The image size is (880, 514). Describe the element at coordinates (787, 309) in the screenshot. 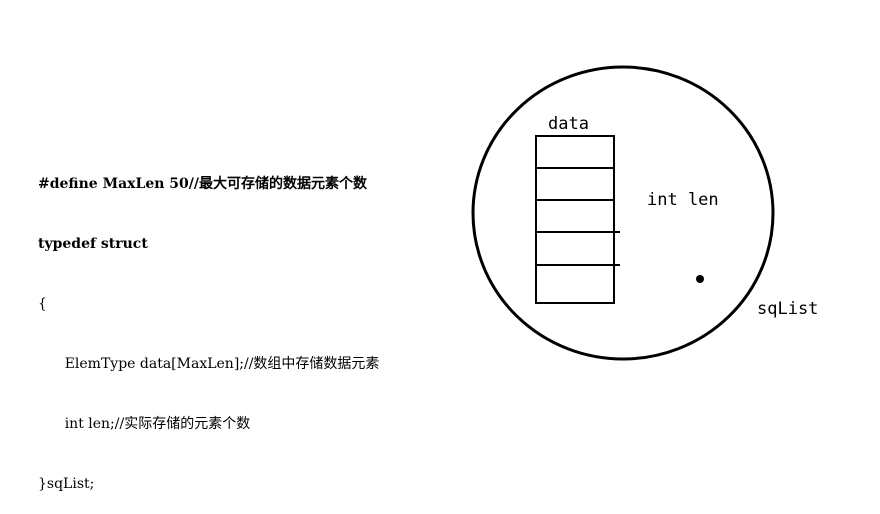

I see `struct-name-label: sqList` at that location.